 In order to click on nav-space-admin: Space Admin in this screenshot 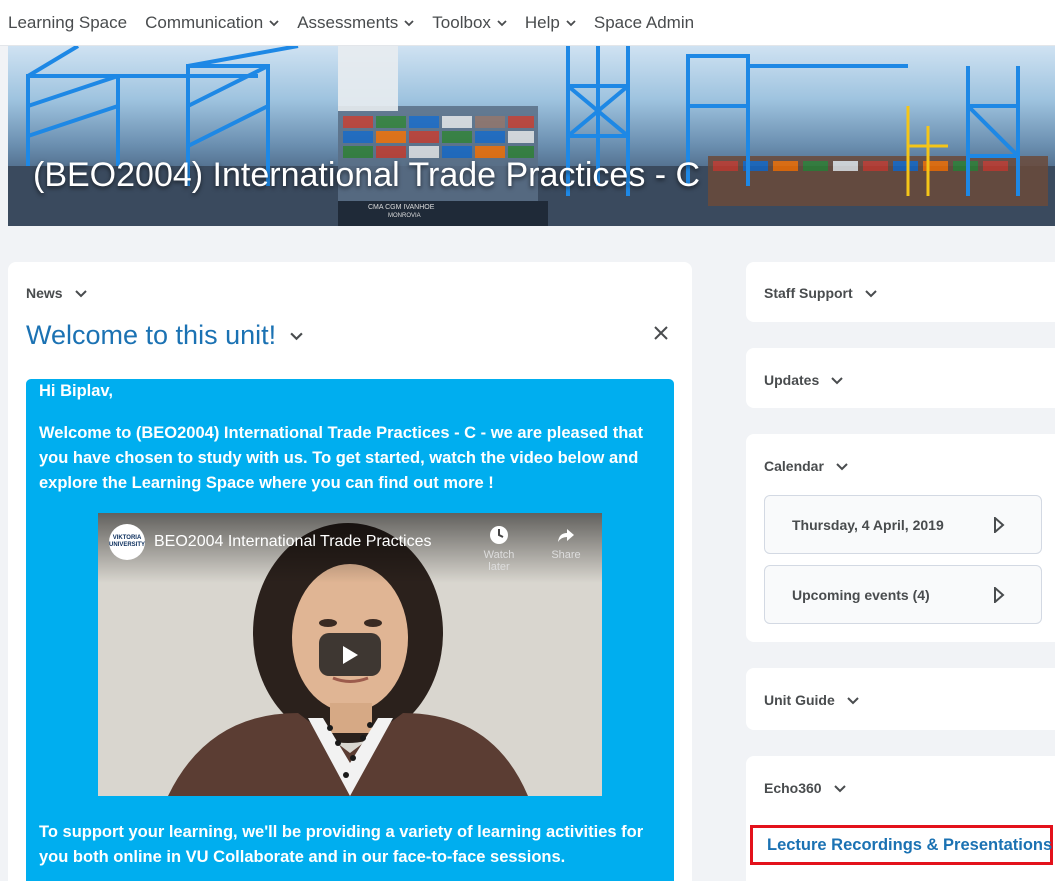, I will do `click(644, 23)`.